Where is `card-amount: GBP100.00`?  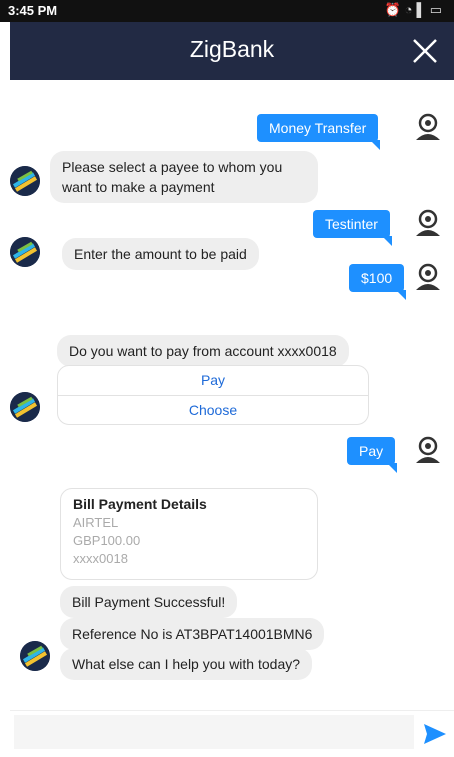
card-amount: GBP100.00 is located at coordinates (107, 540).